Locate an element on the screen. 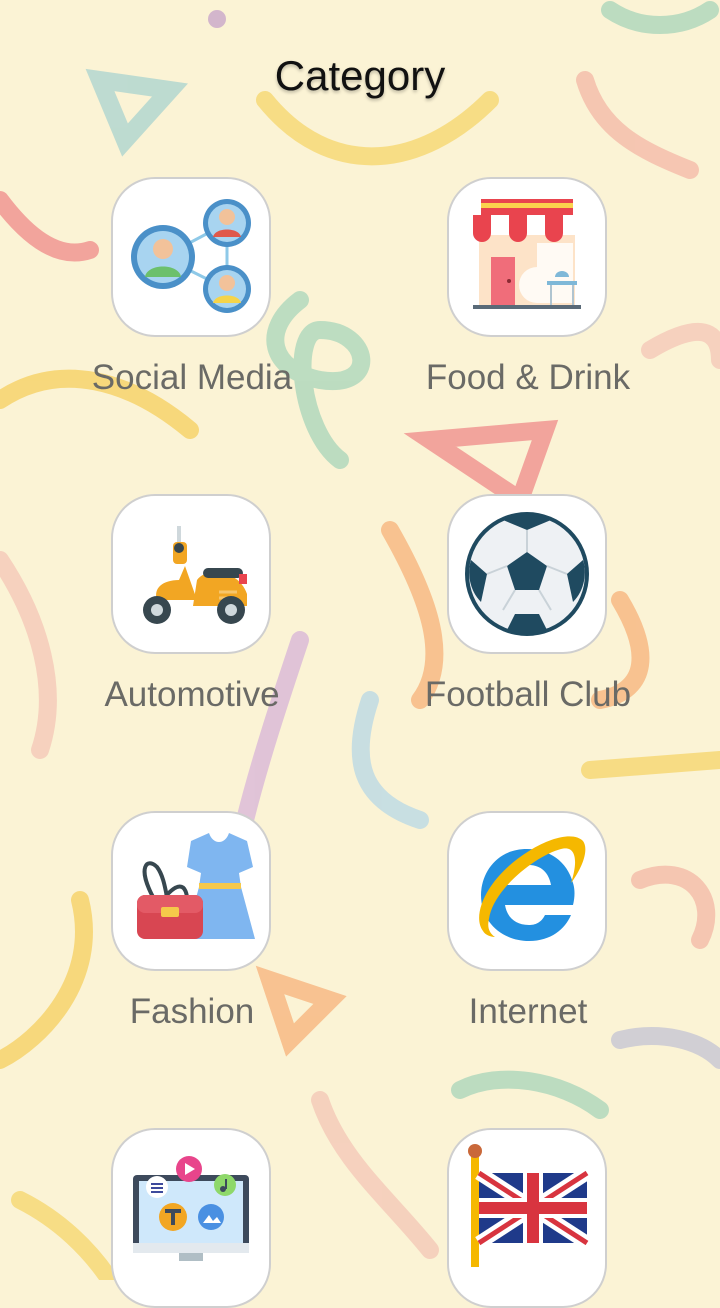 This screenshot has width=720, height=1308. category-tile-fashion is located at coordinates (191, 891).